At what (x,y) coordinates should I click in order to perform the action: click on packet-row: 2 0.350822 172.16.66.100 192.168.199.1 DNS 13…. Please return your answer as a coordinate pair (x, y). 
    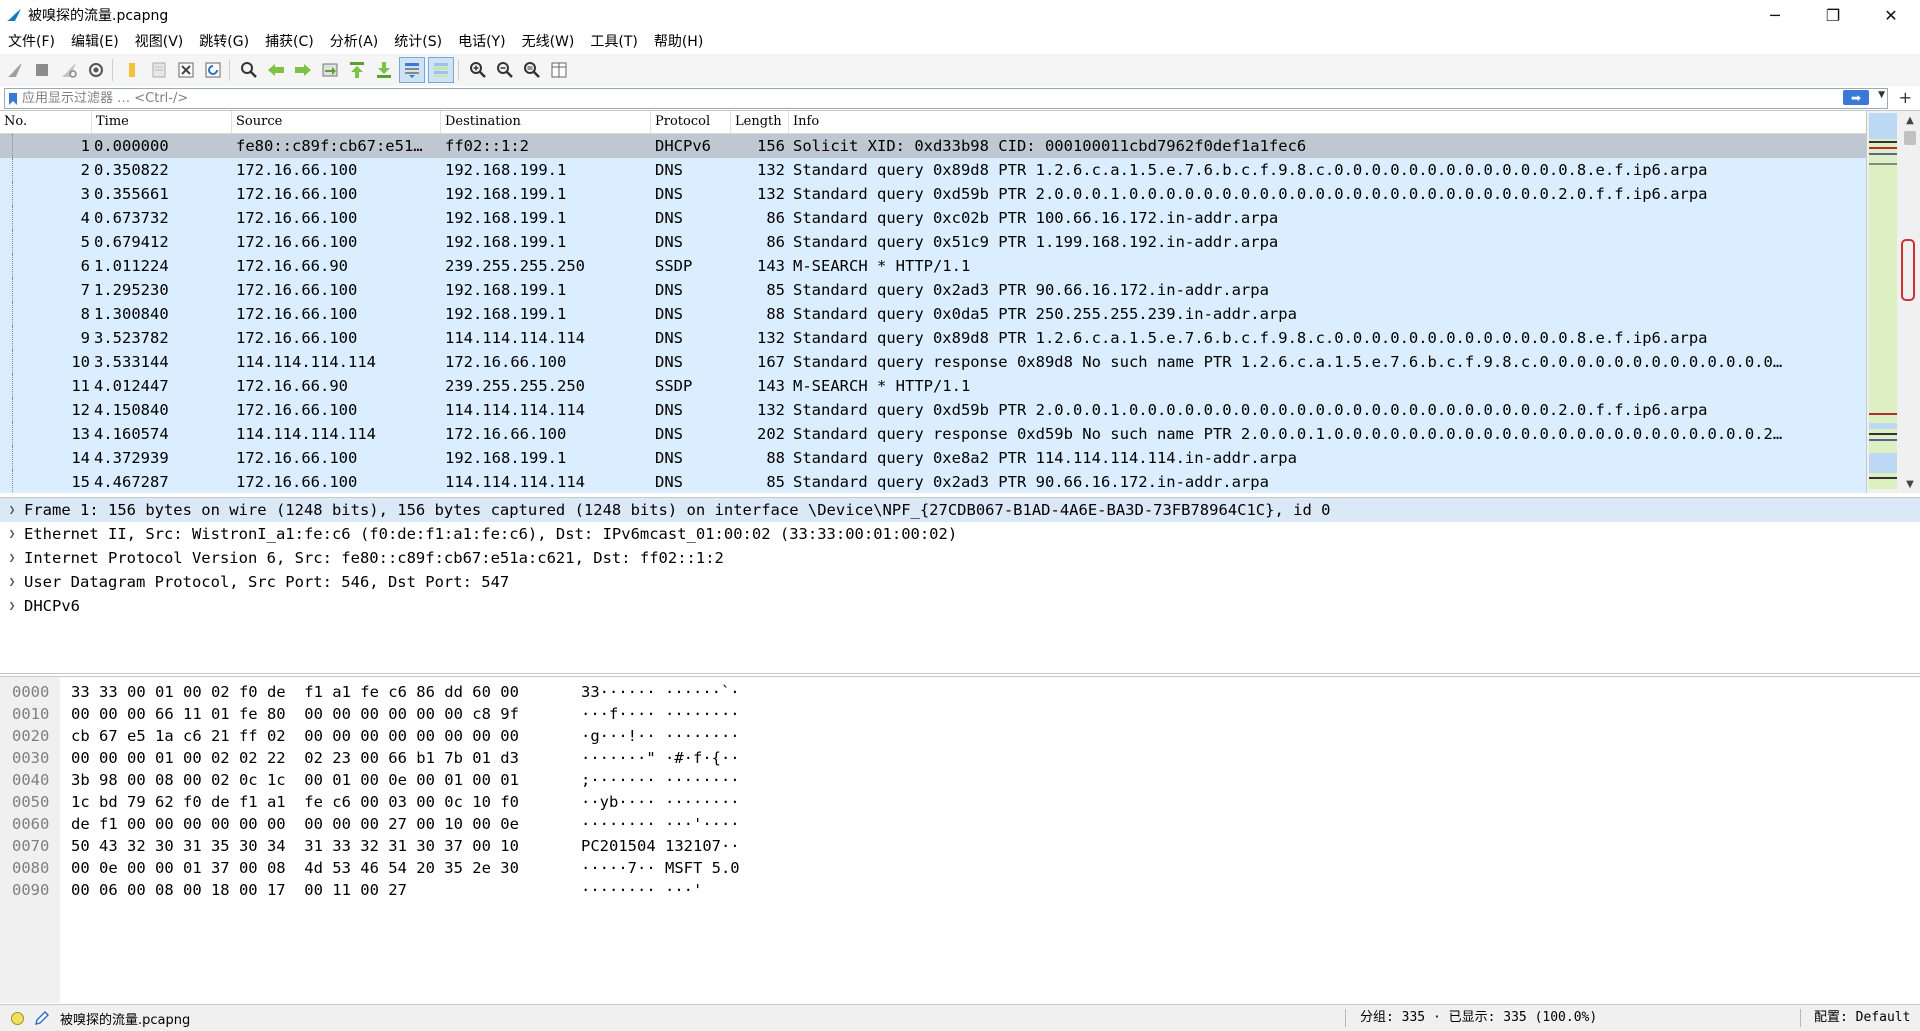
    Looking at the image, I should click on (933, 170).